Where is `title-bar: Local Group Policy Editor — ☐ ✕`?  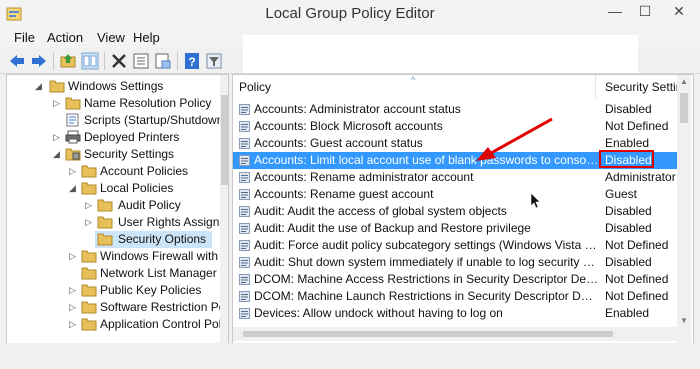 title-bar: Local Group Policy Editor — ☐ ✕ is located at coordinates (350, 14).